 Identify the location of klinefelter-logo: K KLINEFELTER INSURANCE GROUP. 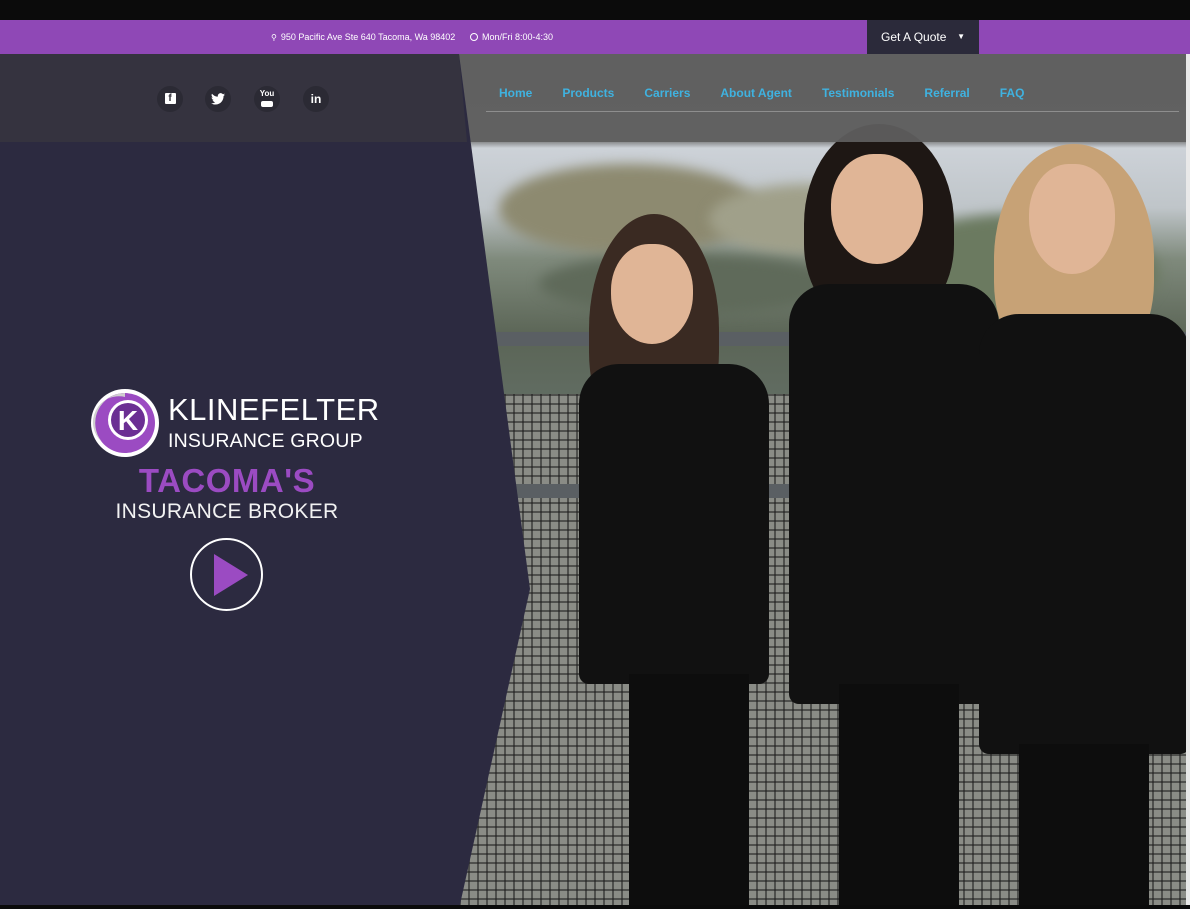
(233, 426).